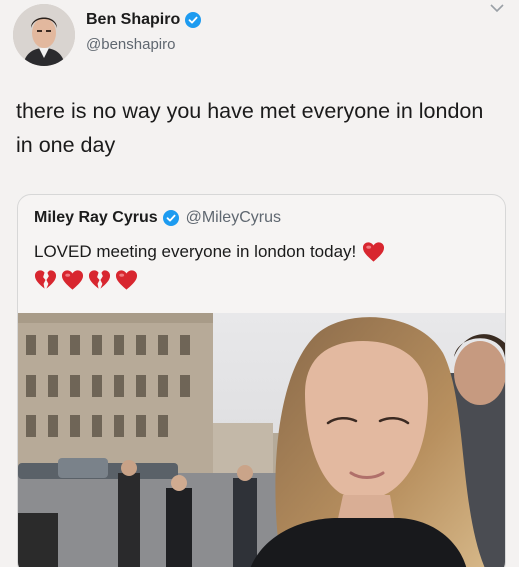 The width and height of the screenshot is (519, 567). What do you see at coordinates (233, 218) in the screenshot?
I see `quoted-author-handle: @MileyCyrus` at bounding box center [233, 218].